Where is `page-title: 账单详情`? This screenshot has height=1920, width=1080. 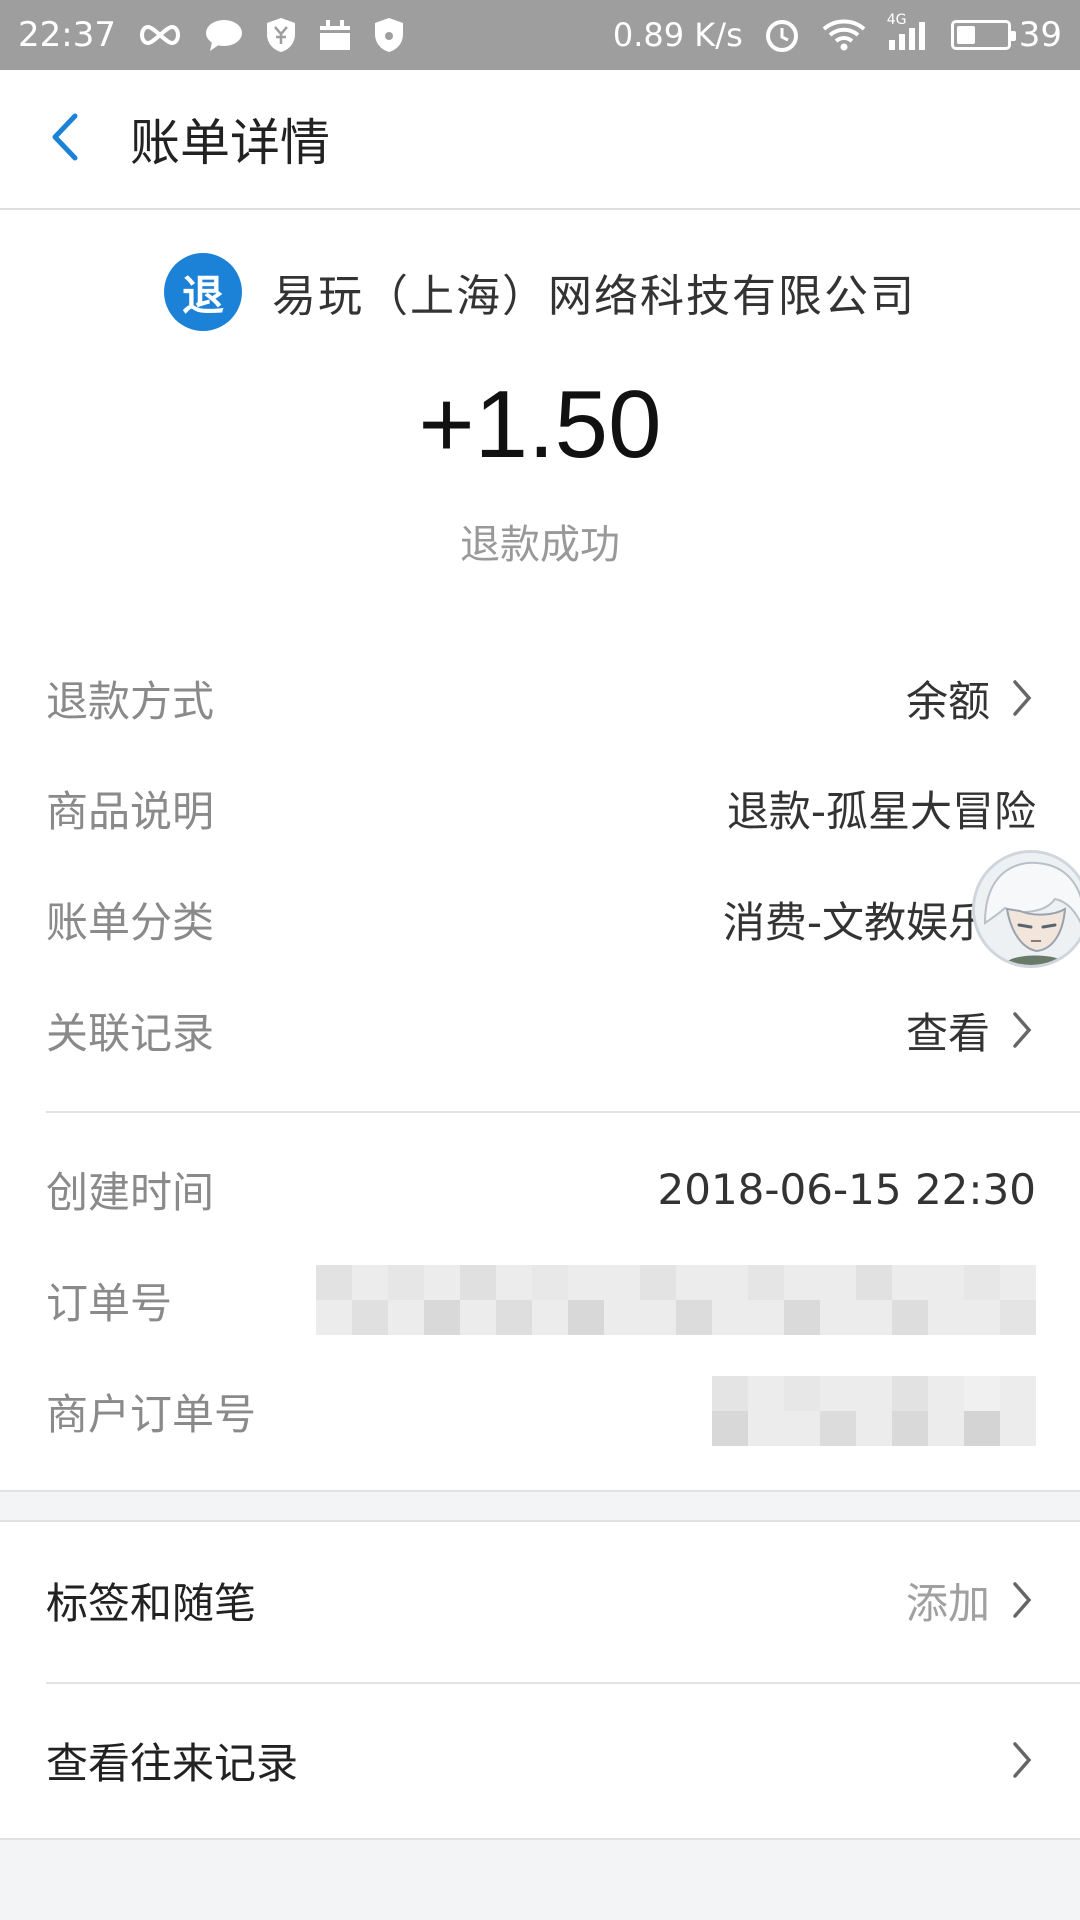 page-title: 账单详情 is located at coordinates (230, 143).